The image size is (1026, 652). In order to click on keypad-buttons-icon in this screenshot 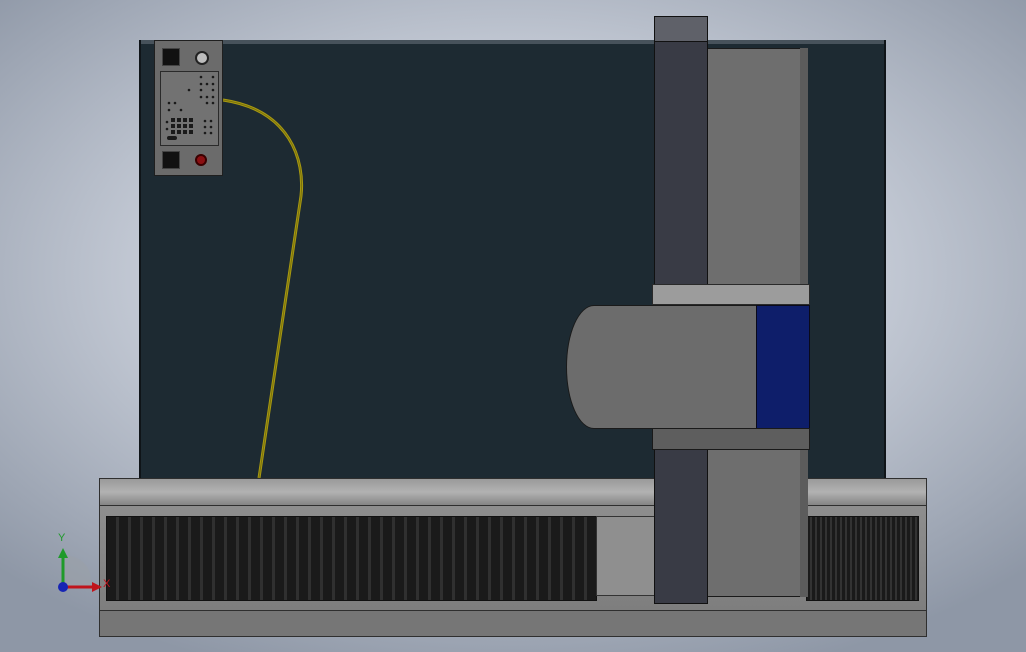, I will do `click(190, 107)`.